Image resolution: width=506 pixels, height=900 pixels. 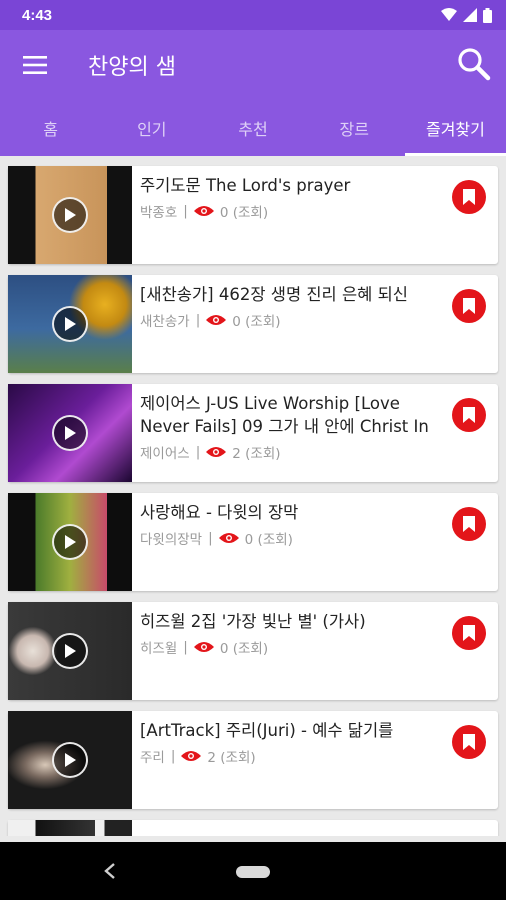 I want to click on search-icon, so click(x=474, y=64).